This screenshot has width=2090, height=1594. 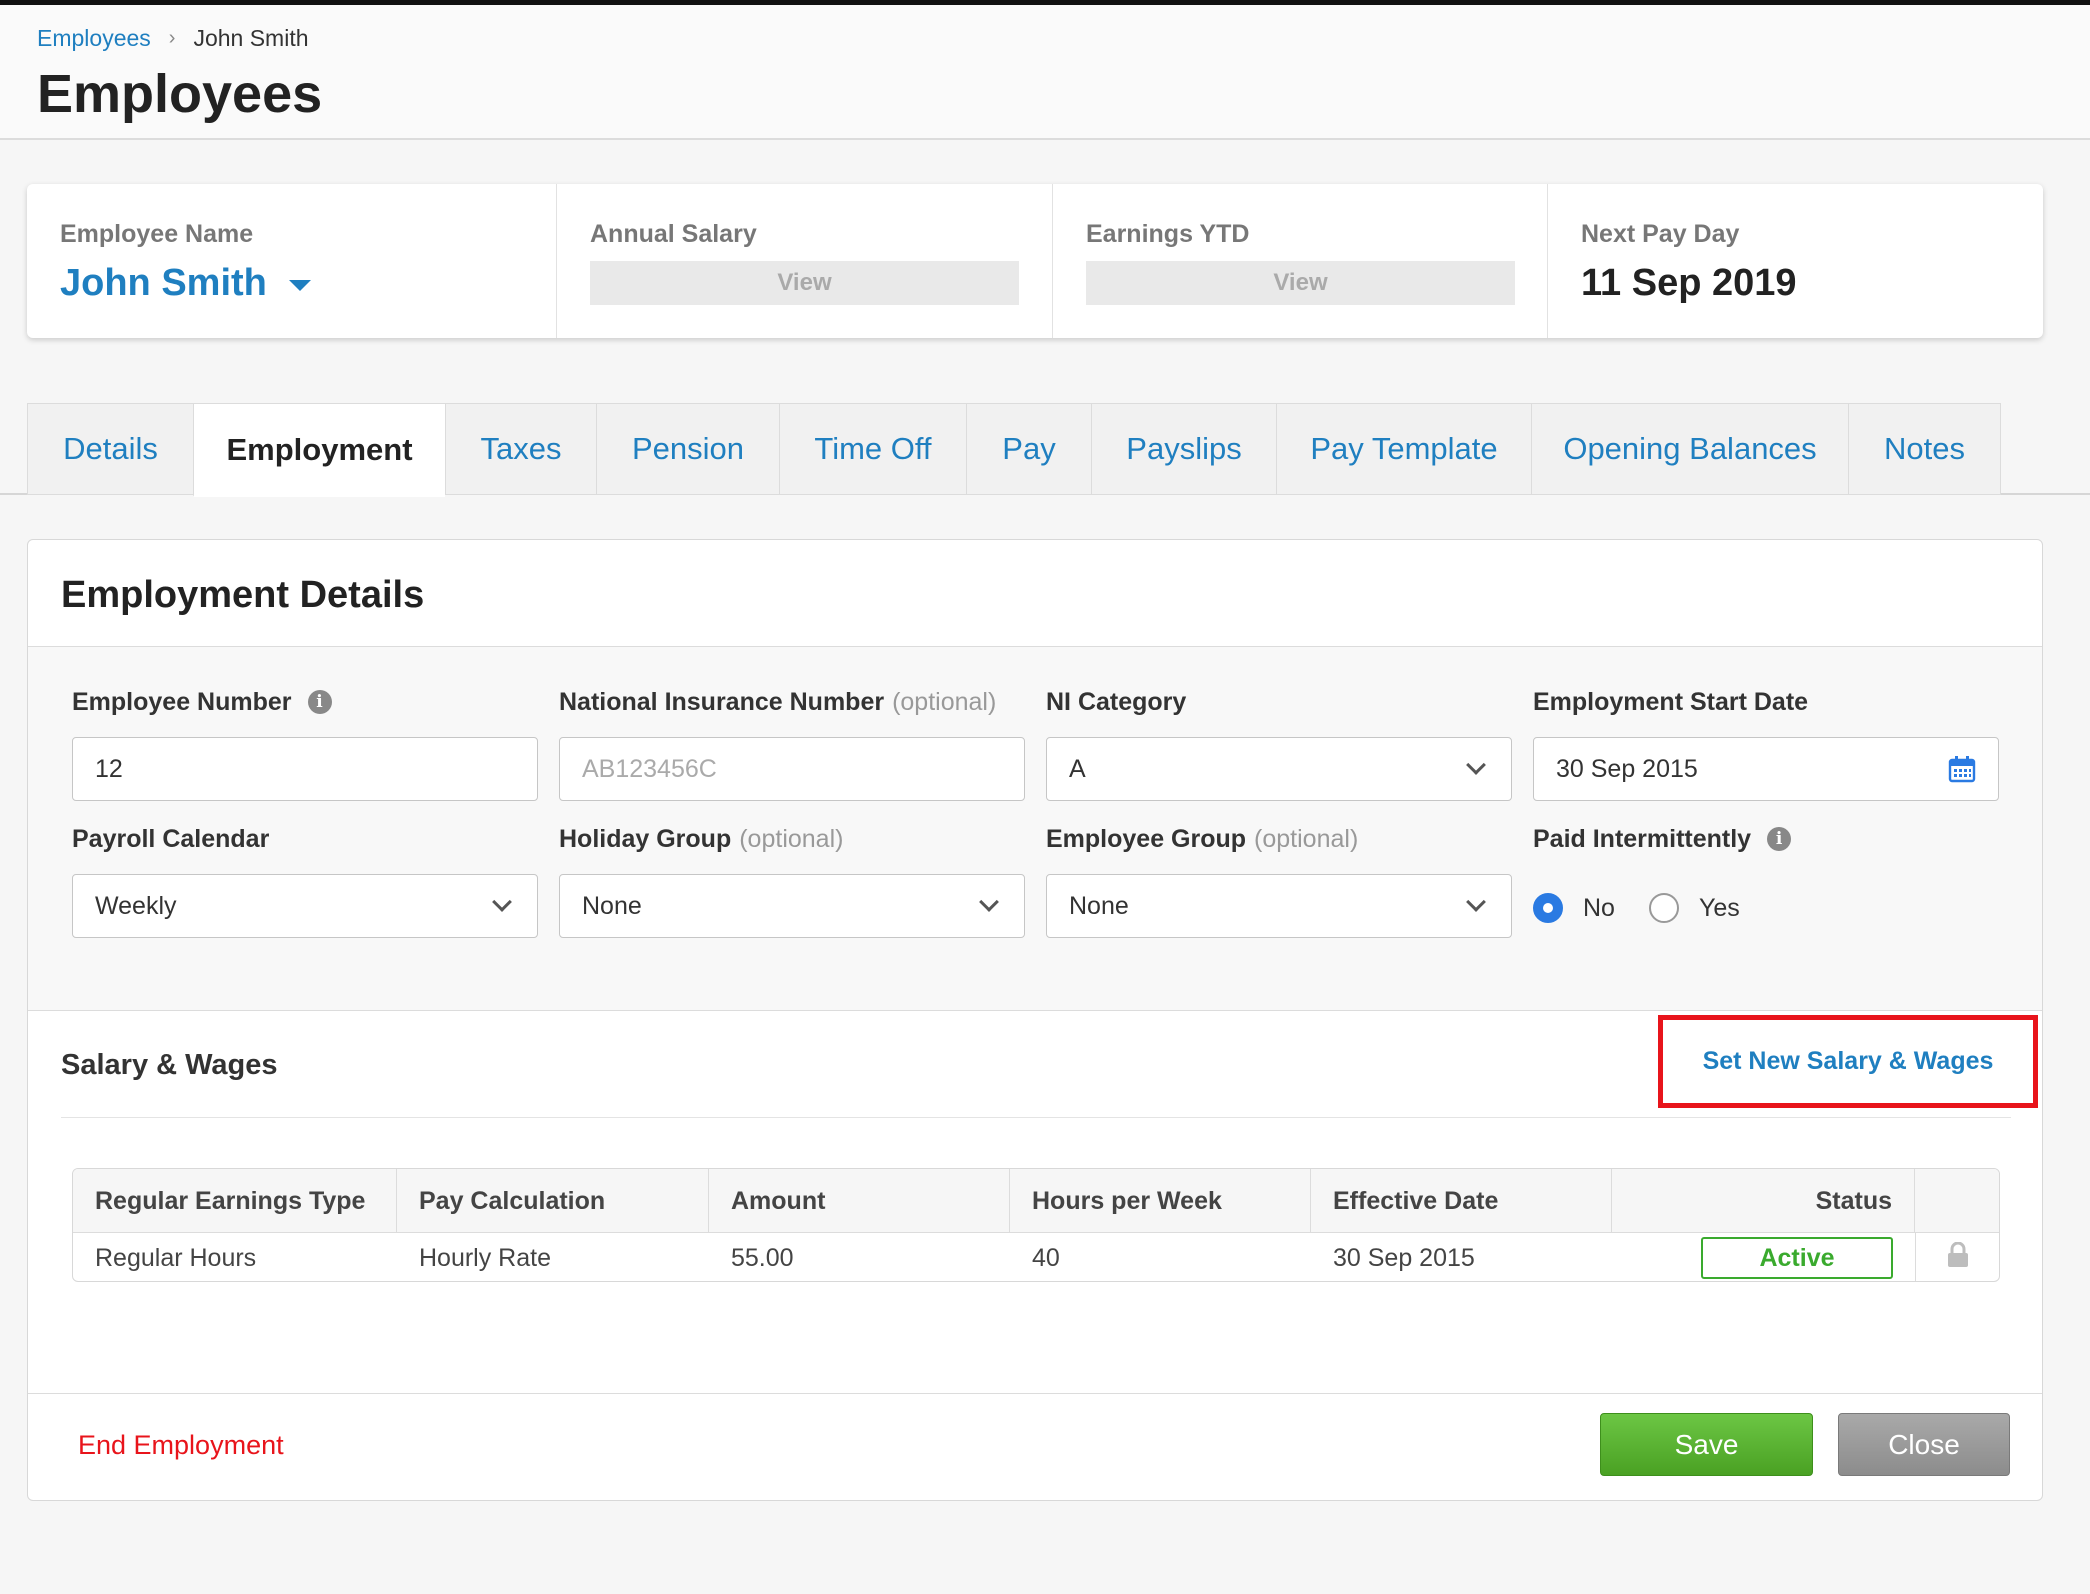 What do you see at coordinates (1689, 449) in the screenshot?
I see `tab-opening-balances: Opening Balances` at bounding box center [1689, 449].